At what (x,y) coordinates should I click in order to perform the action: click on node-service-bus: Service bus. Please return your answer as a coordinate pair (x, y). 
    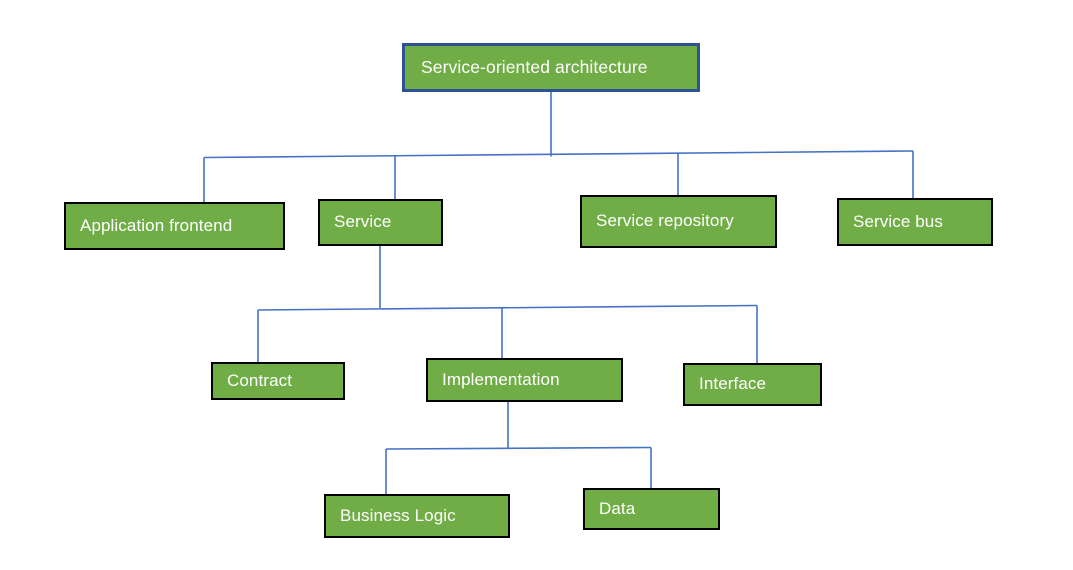
    Looking at the image, I should click on (915, 222).